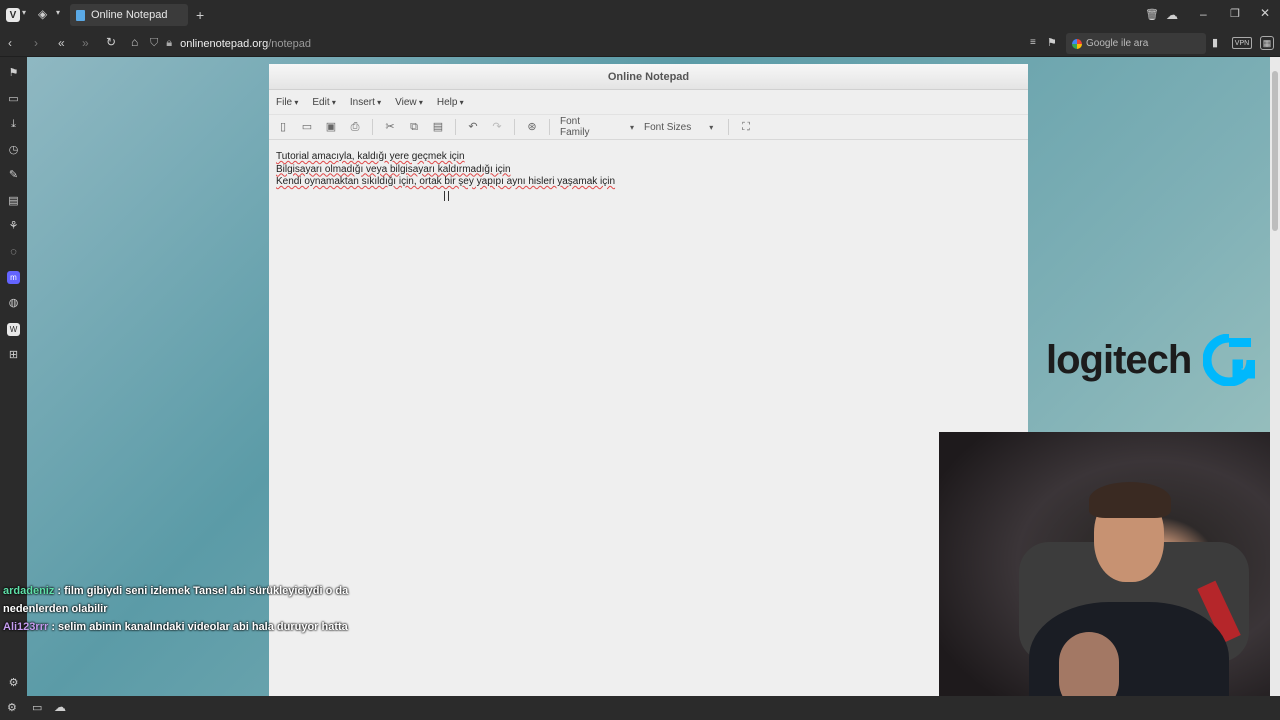 This screenshot has width=1280, height=720. What do you see at coordinates (154, 43) in the screenshot?
I see `shield-icon: ⛉` at bounding box center [154, 43].